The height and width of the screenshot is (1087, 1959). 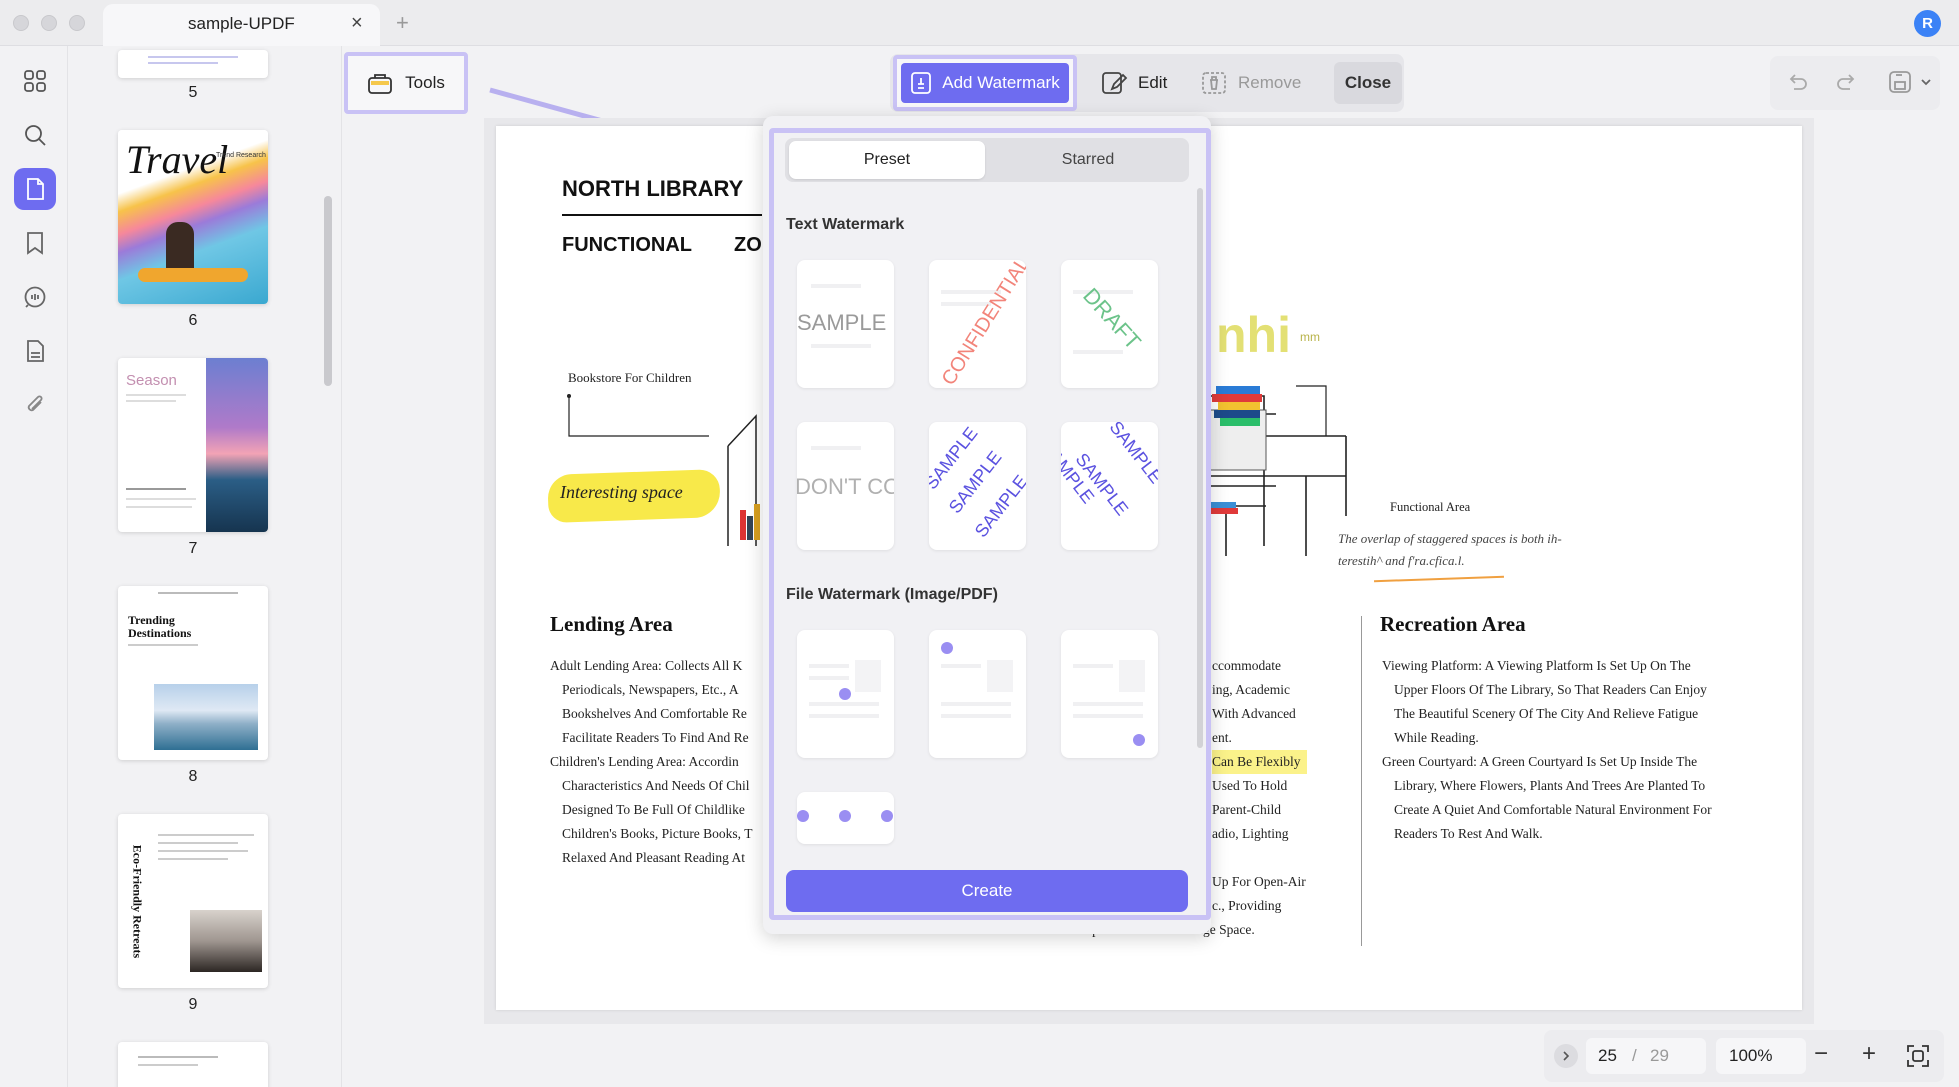 I want to click on forms-icon, so click(x=35, y=351).